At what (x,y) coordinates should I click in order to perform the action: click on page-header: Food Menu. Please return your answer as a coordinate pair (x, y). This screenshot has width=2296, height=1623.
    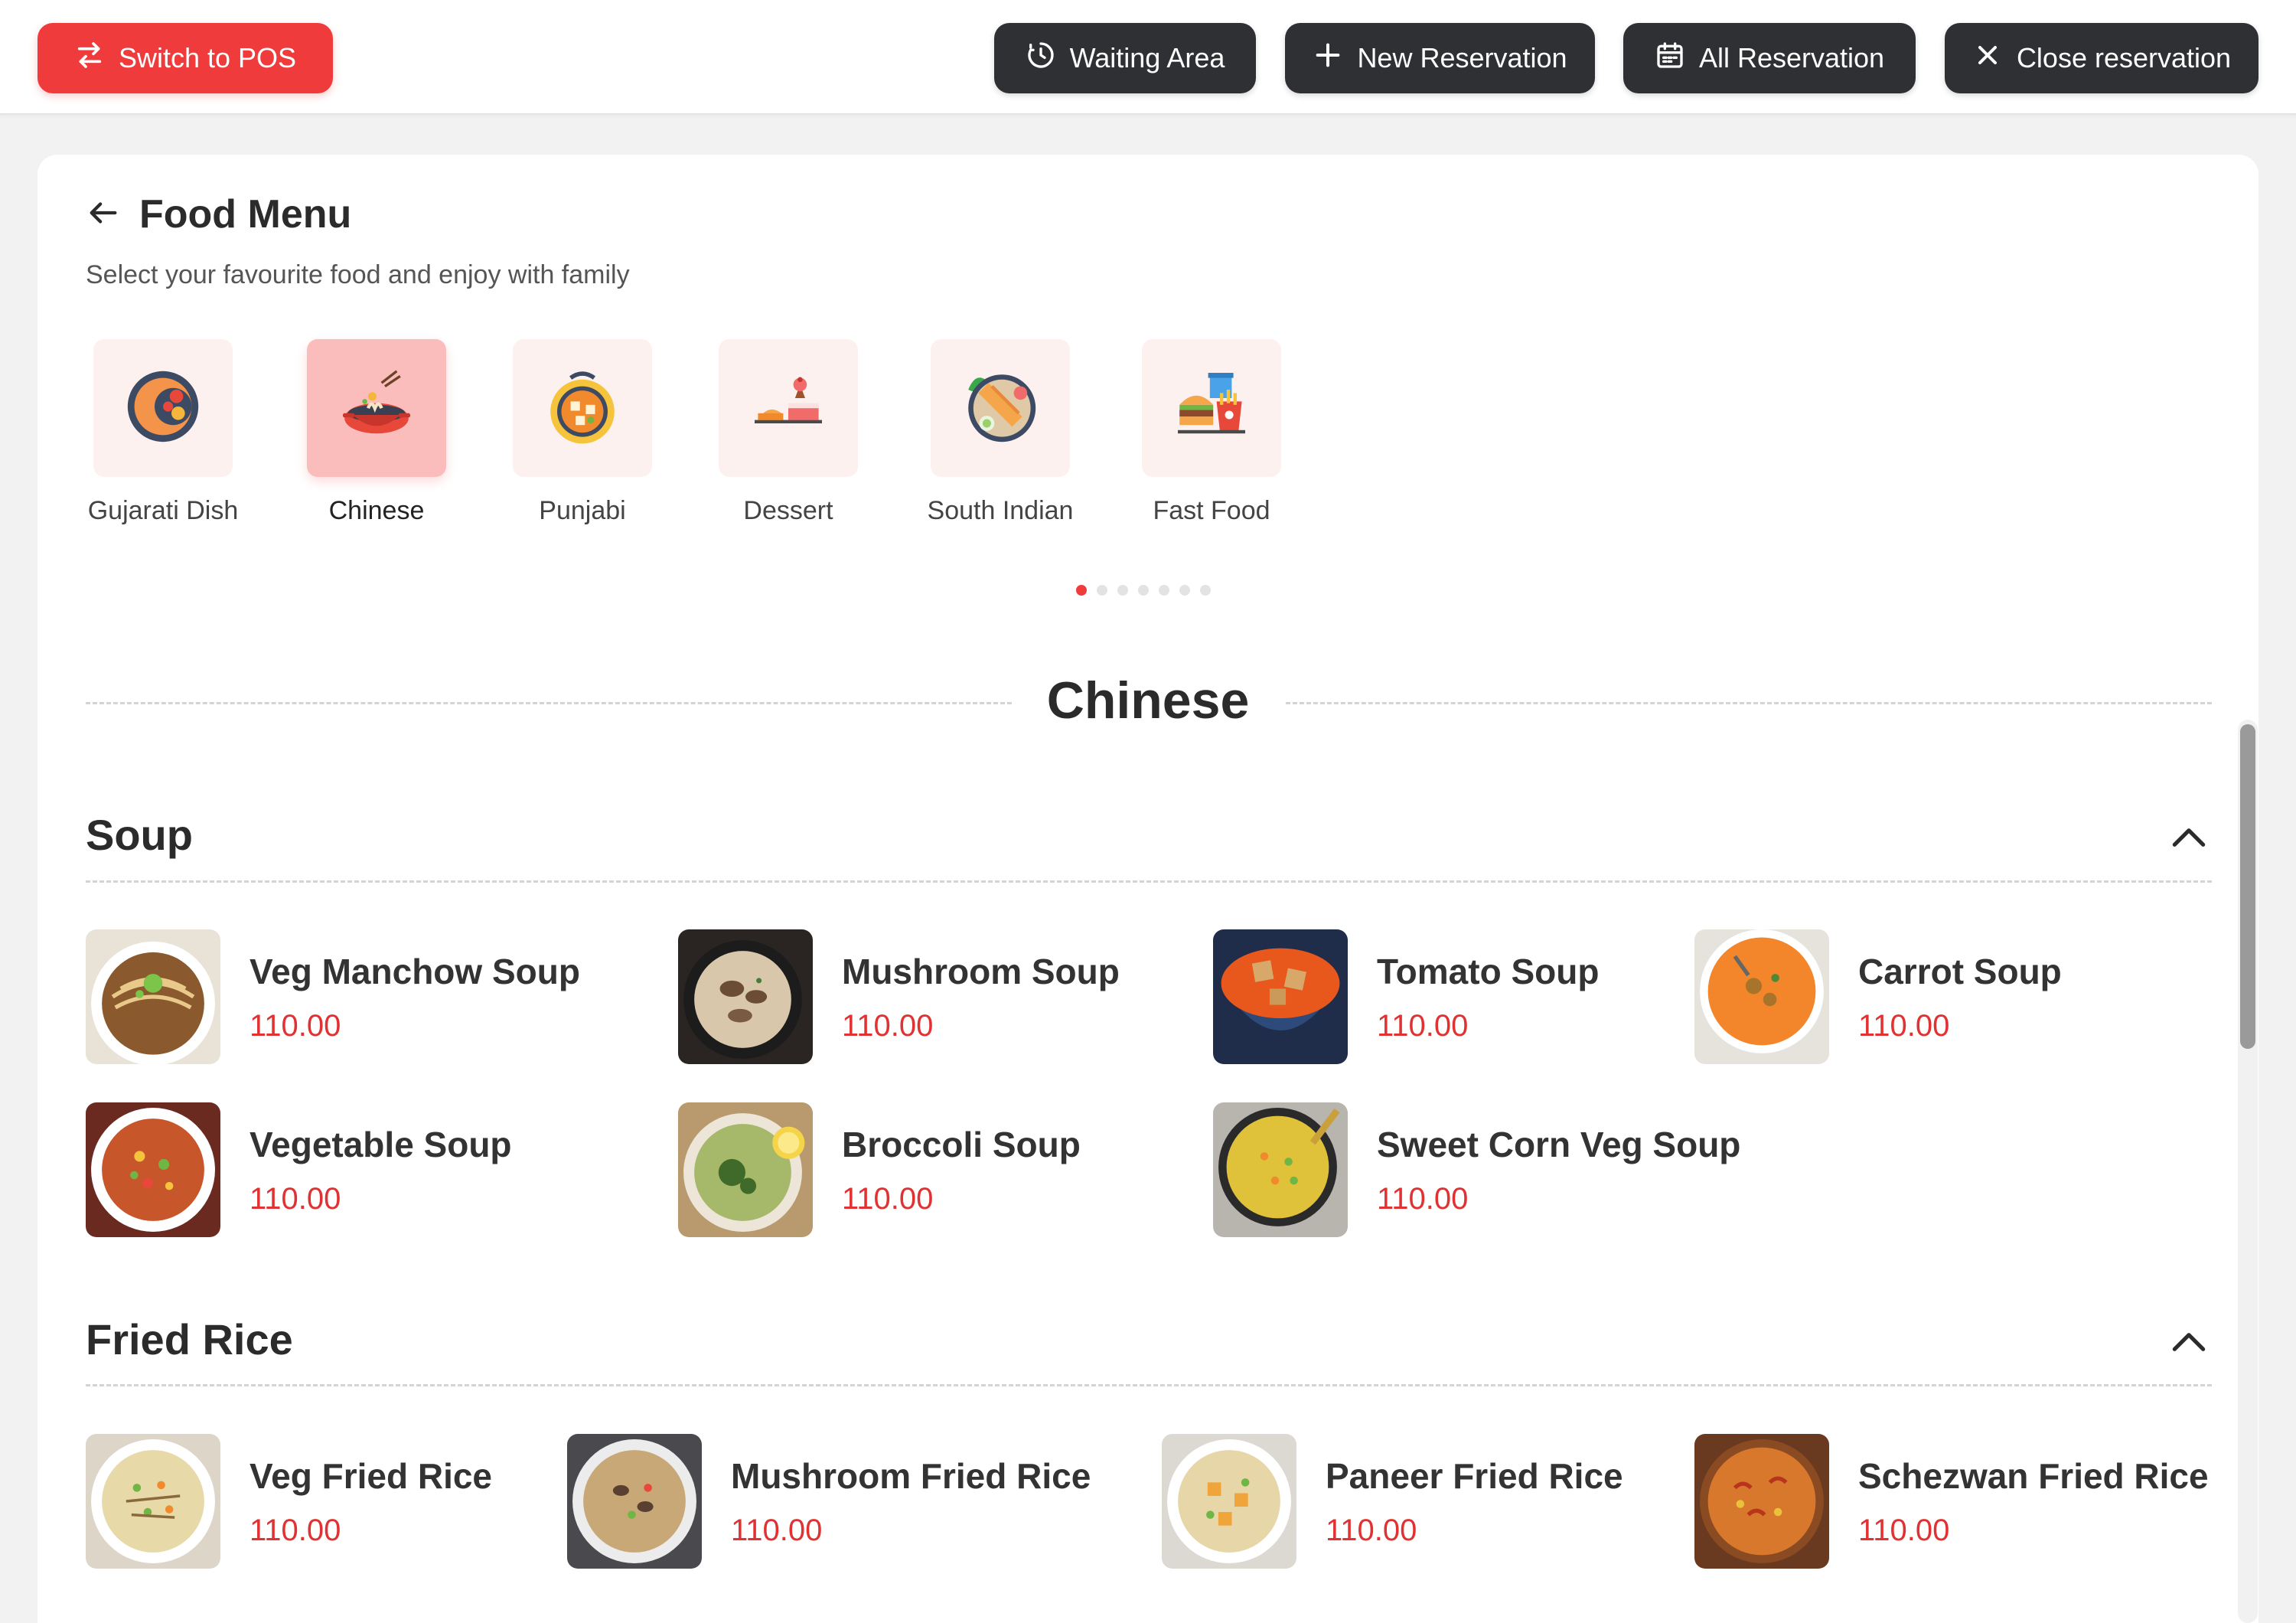
    Looking at the image, I should click on (218, 214).